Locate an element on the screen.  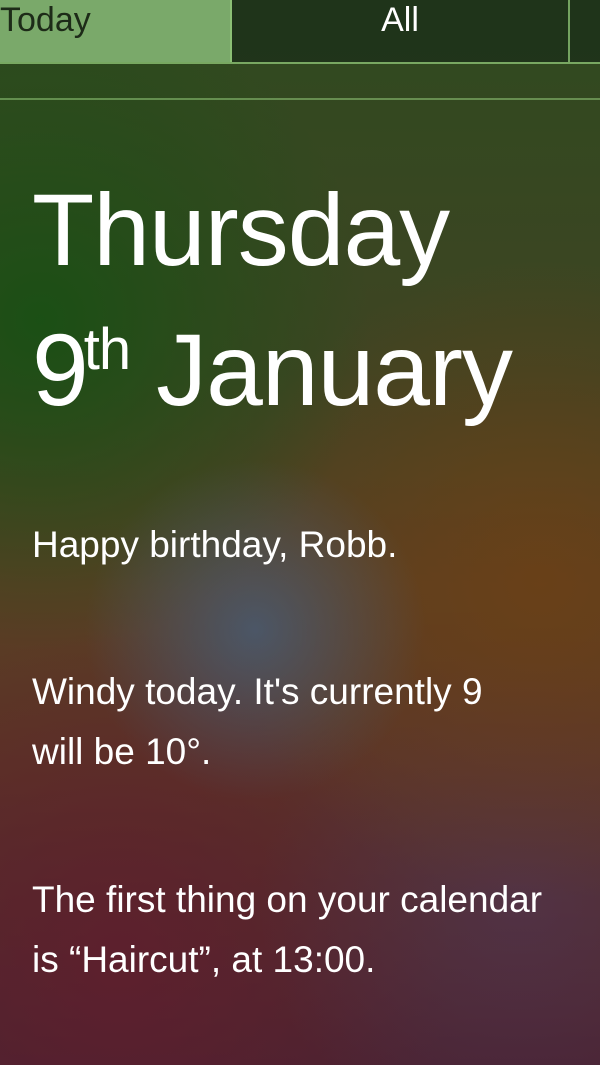
weather-text-line-2: will be 10°. is located at coordinates (122, 751).